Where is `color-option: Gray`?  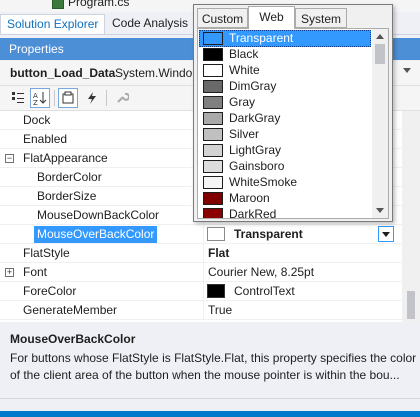
color-option: Gray is located at coordinates (285, 102).